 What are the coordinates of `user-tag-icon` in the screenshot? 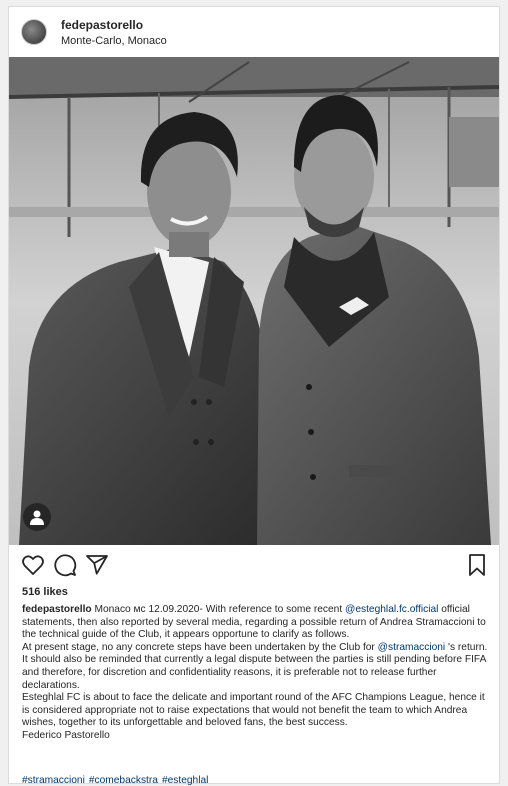 It's located at (37, 517).